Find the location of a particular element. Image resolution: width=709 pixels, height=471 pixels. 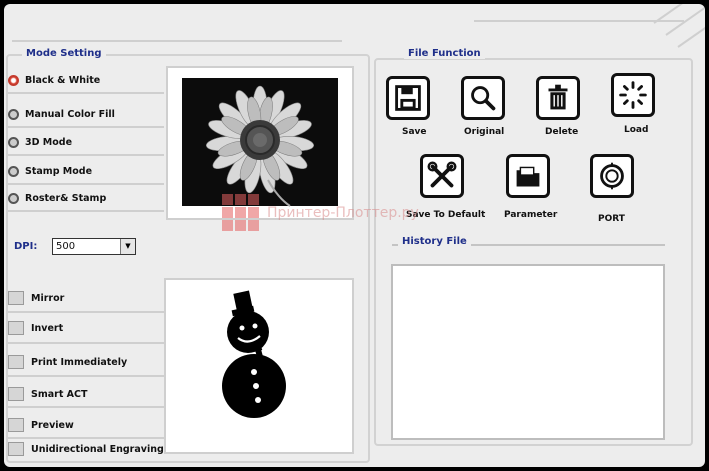

dpi-value: 500 is located at coordinates (66, 246).